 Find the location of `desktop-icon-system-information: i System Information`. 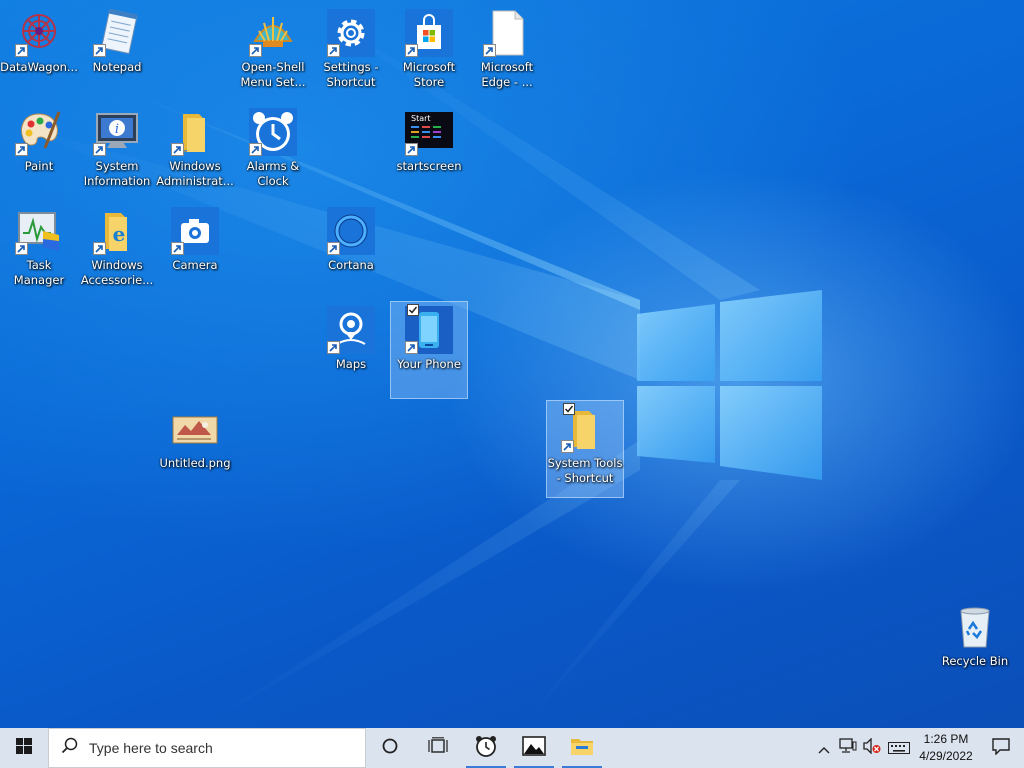

desktop-icon-system-information: i System Information is located at coordinates (117, 152).